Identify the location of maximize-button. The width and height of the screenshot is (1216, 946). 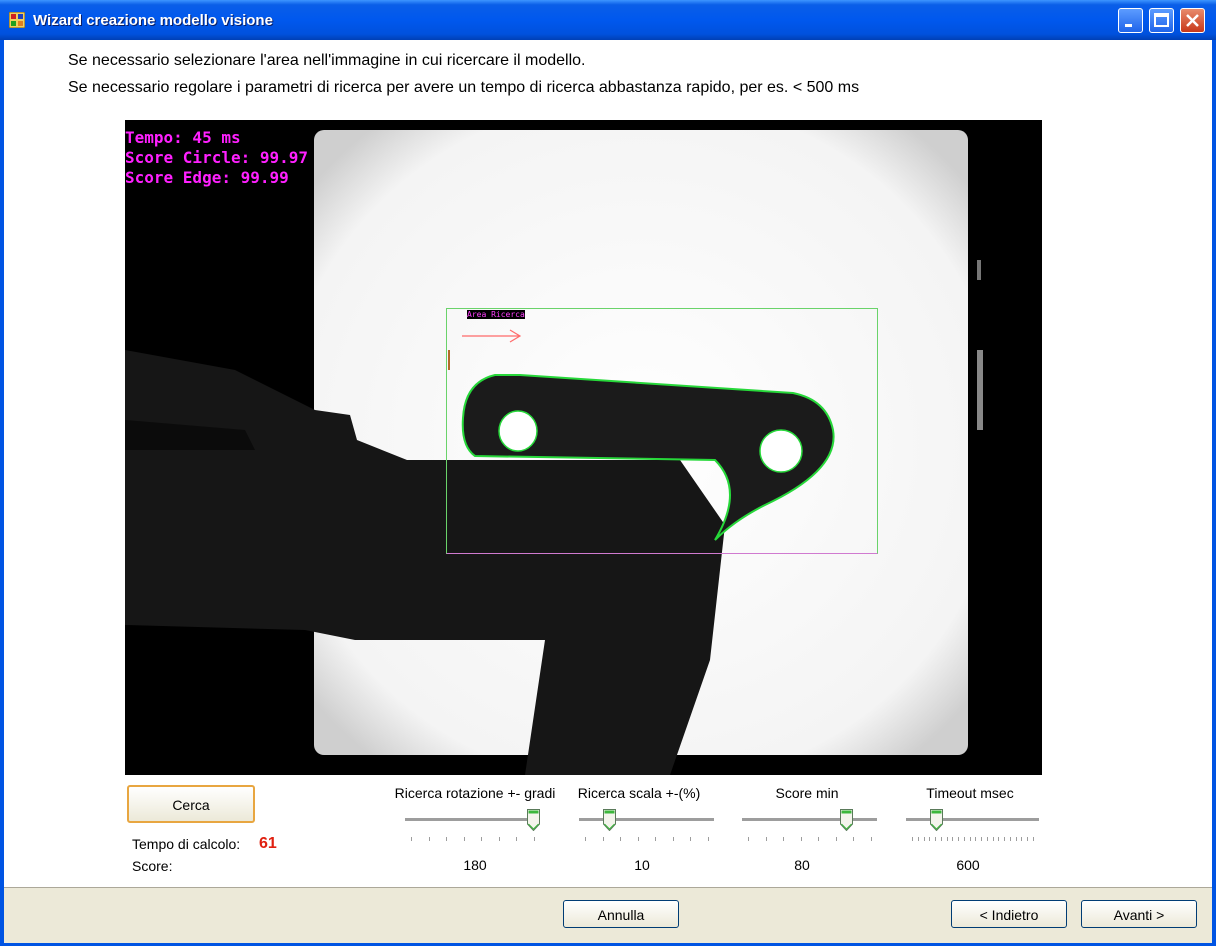
(1161, 20).